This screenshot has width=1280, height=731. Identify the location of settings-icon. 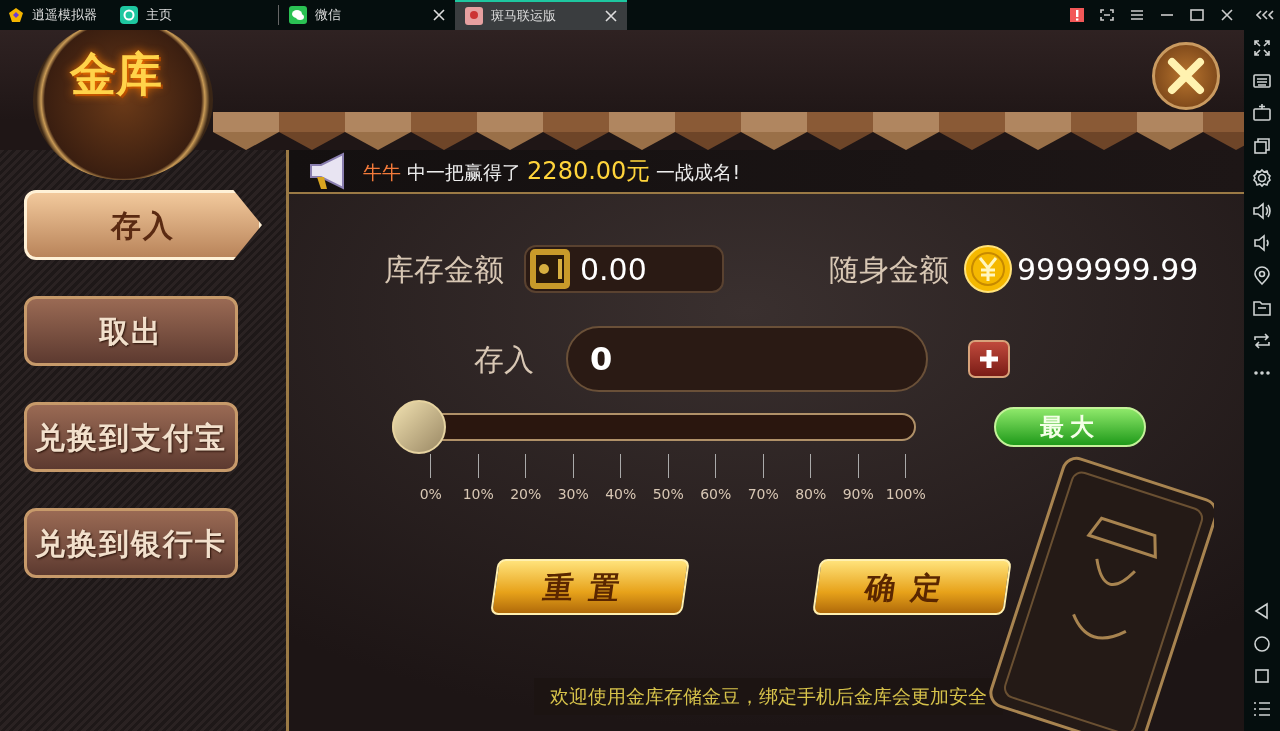
(1262, 178).